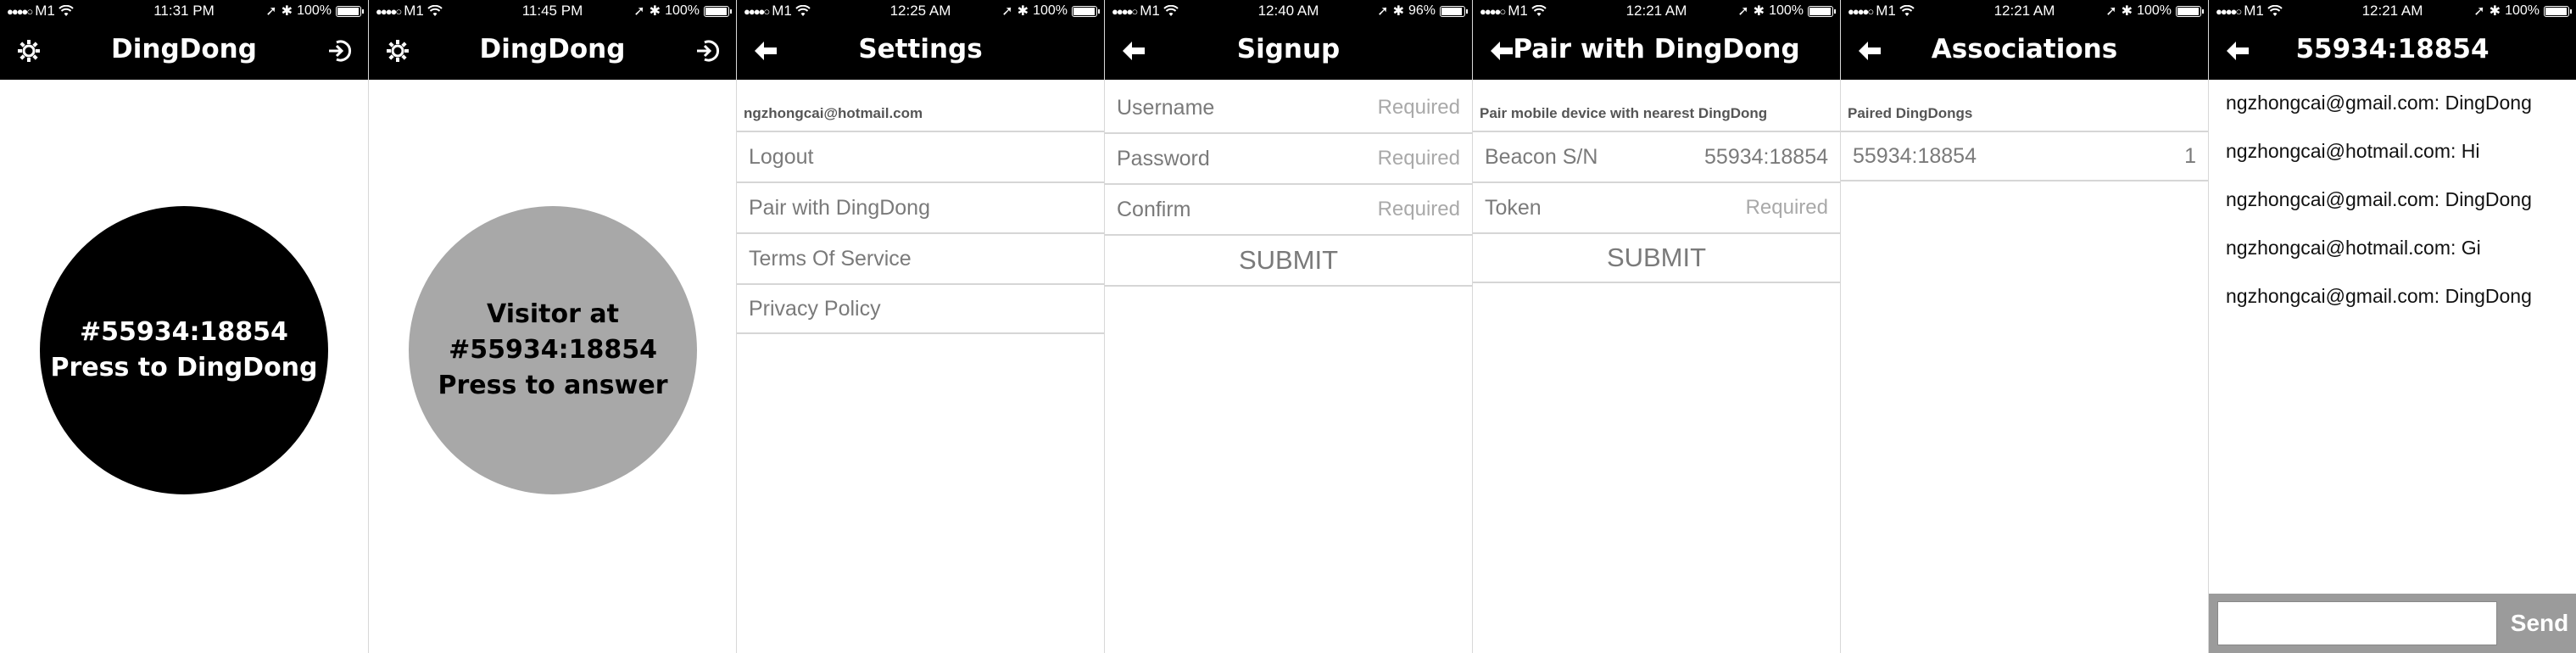 This screenshot has height=653, width=2576. Describe the element at coordinates (1541, 156) in the screenshot. I see `field-label: Beacon S/N` at that location.